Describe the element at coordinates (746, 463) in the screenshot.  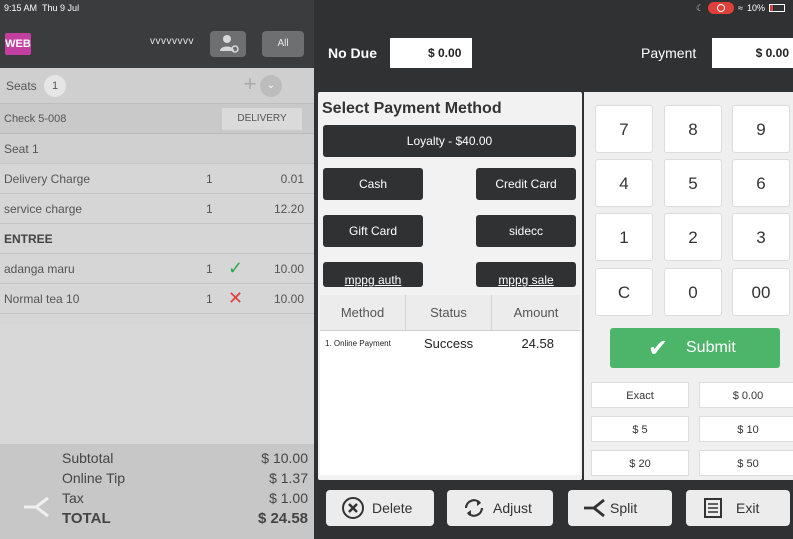
I see `quick-amount-button: $ 50` at that location.